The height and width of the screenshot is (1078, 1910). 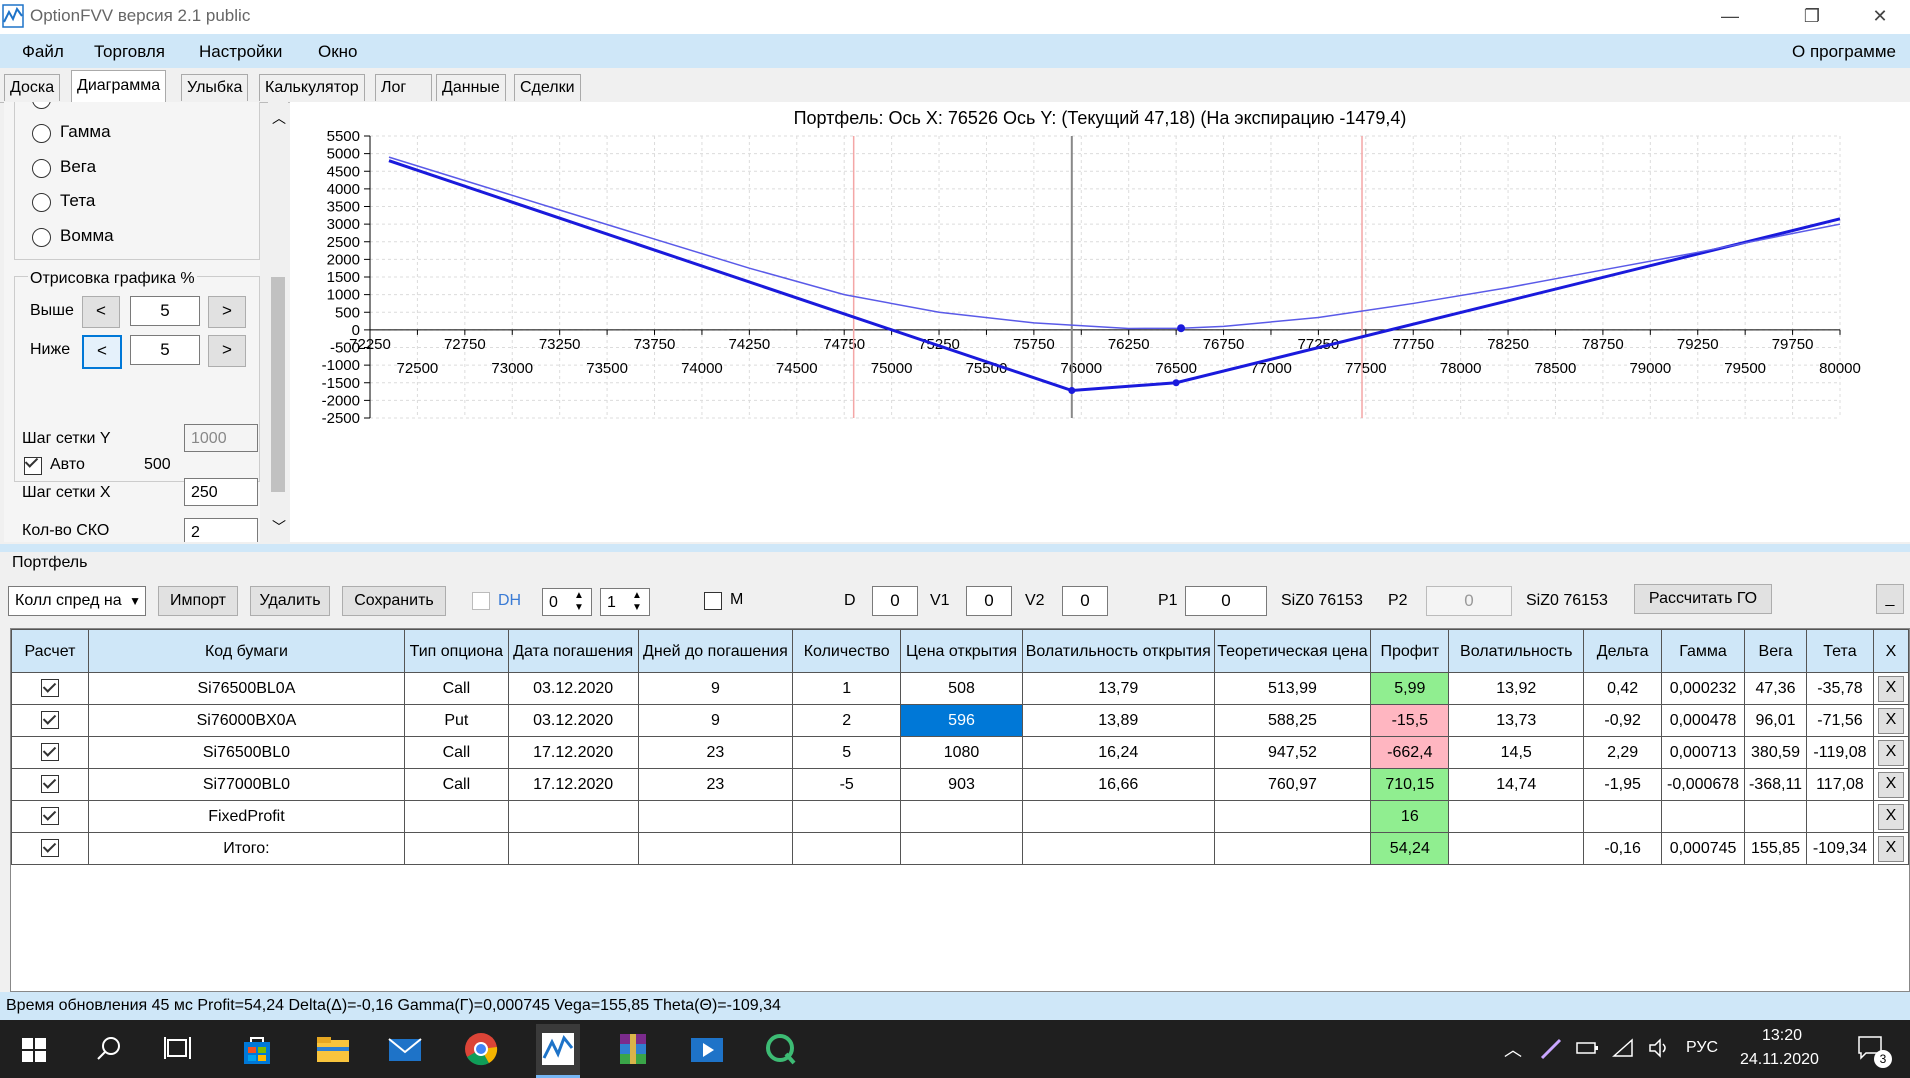 What do you see at coordinates (1410, 816) in the screenshot?
I see `cell-profit: 16` at bounding box center [1410, 816].